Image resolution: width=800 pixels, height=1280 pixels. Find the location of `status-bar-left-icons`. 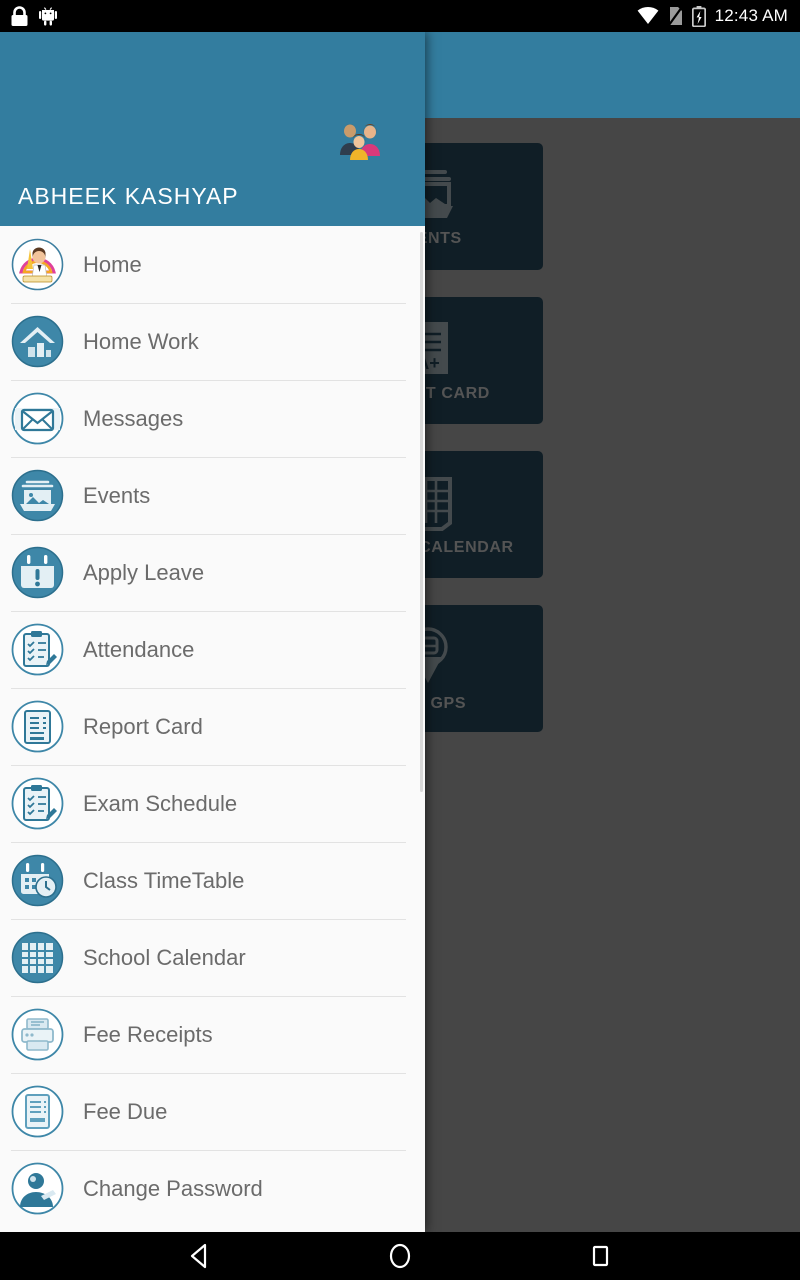

status-bar-left-icons is located at coordinates (28, 16).